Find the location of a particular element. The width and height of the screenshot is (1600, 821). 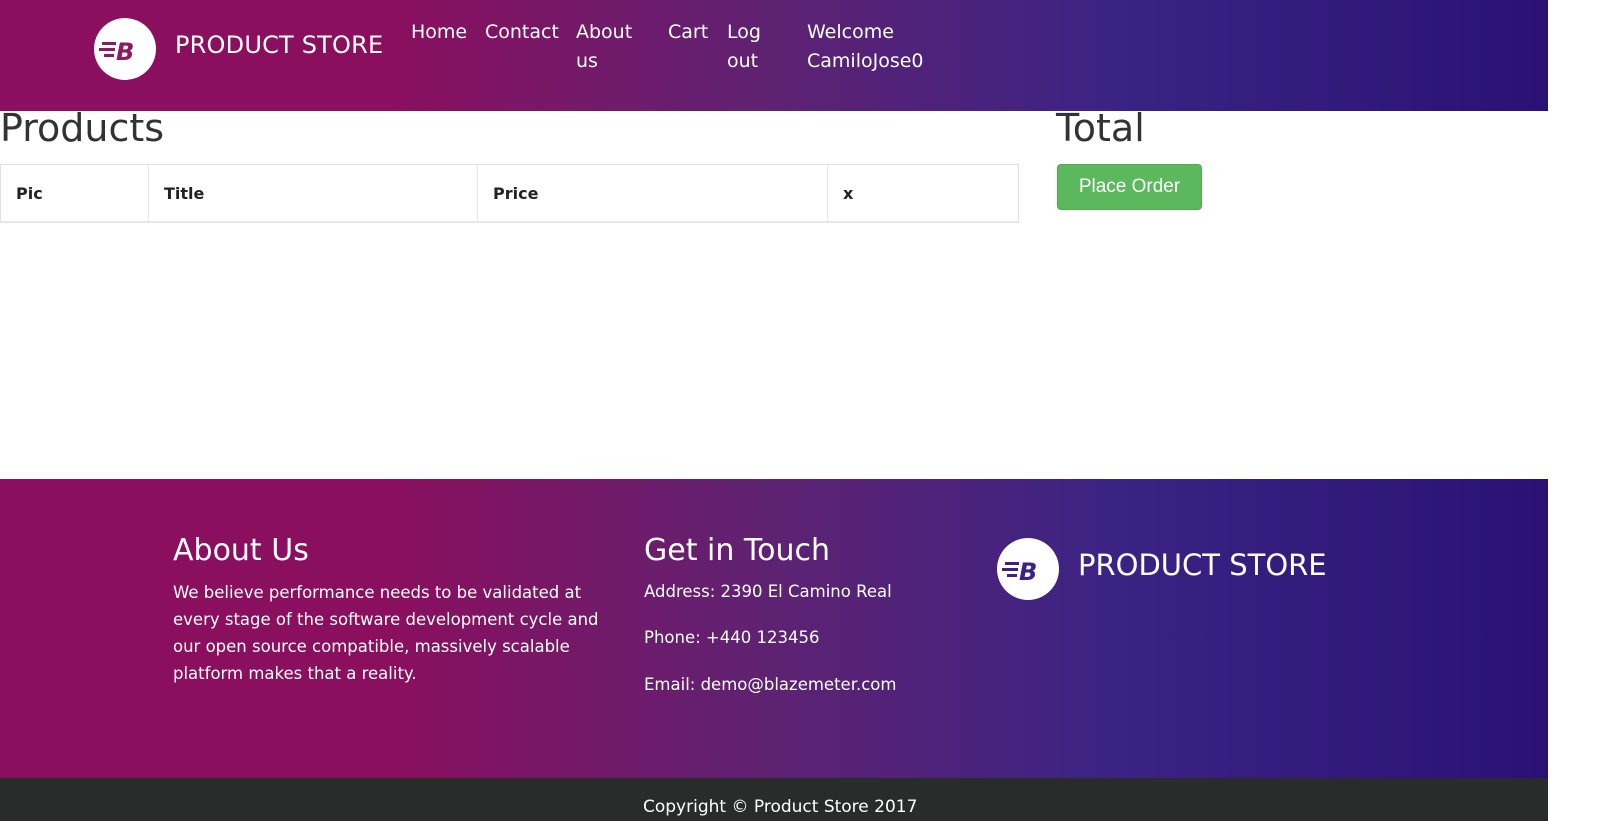

get-in-touch-heading: Get in Touch is located at coordinates (737, 550).